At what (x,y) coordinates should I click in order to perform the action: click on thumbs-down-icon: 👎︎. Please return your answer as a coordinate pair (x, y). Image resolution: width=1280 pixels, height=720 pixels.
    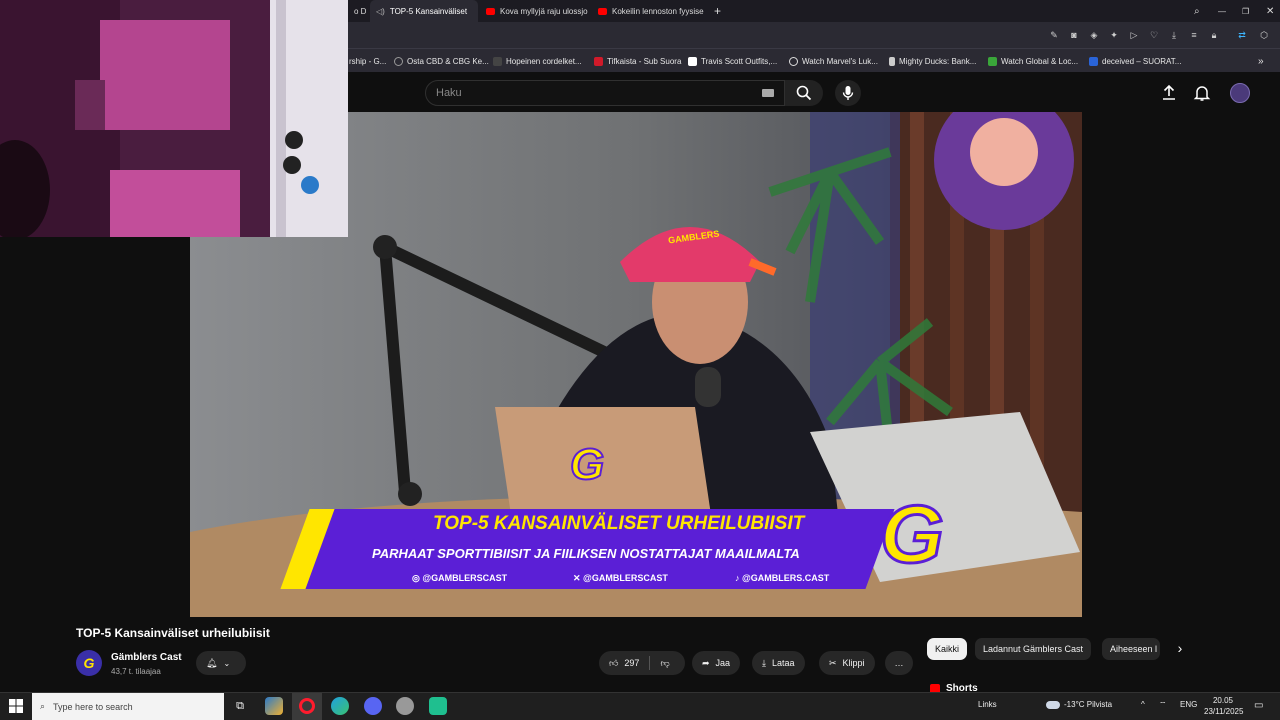
    Looking at the image, I should click on (665, 662).